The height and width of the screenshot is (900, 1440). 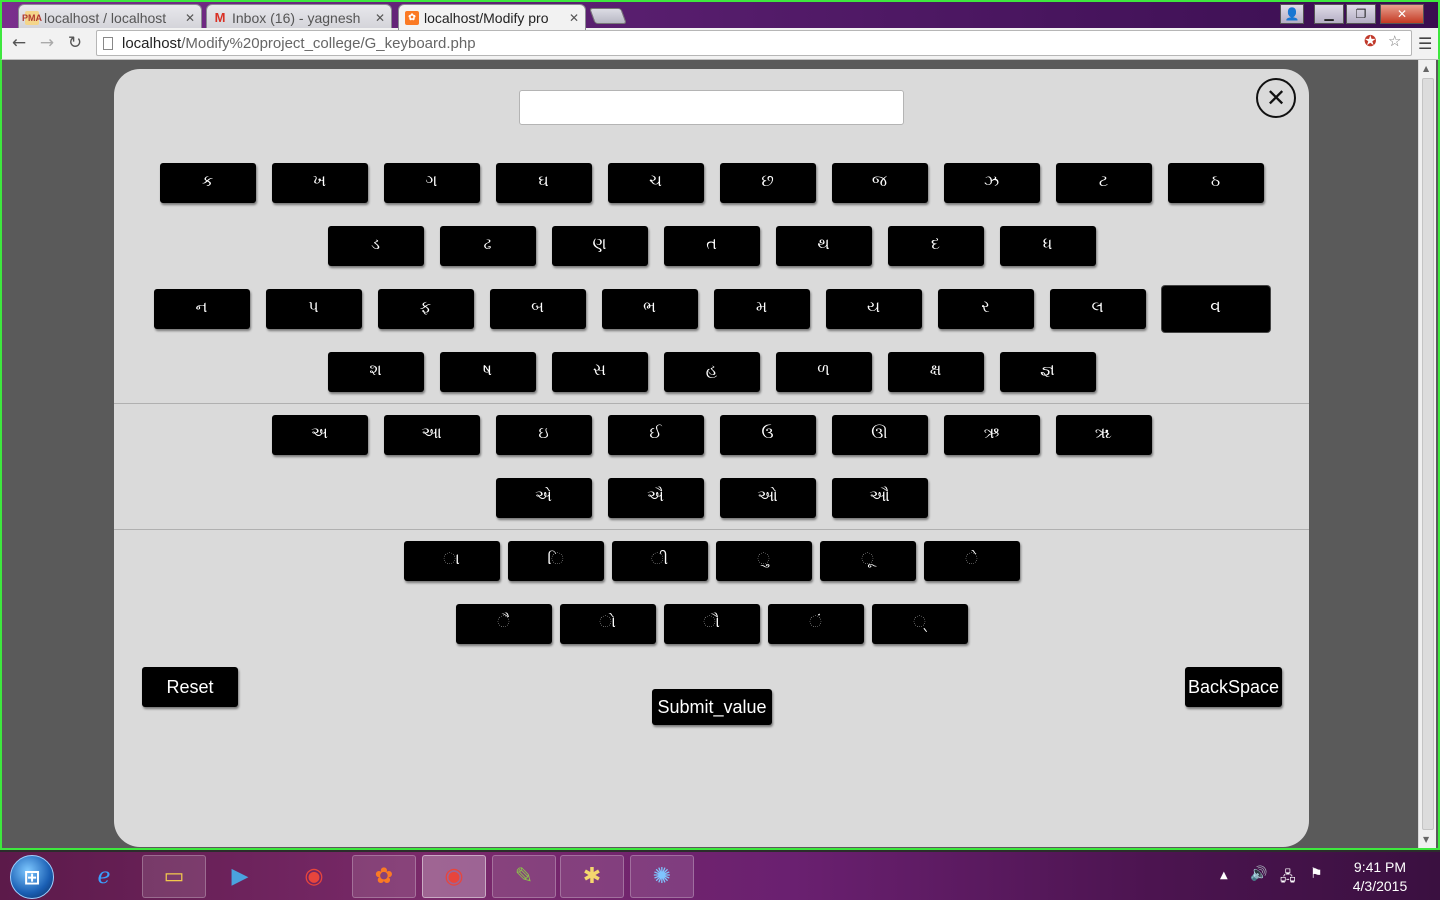 What do you see at coordinates (655, 435) in the screenshot?
I see `key-button: ઈ` at bounding box center [655, 435].